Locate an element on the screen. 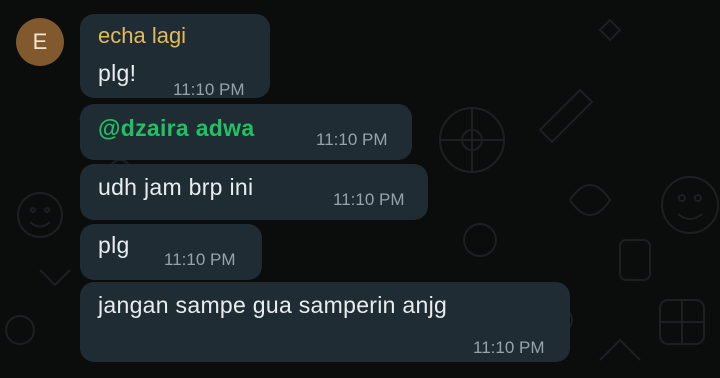 This screenshot has height=378, width=720. message-bubble: plg 11:10 PM is located at coordinates (171, 252).